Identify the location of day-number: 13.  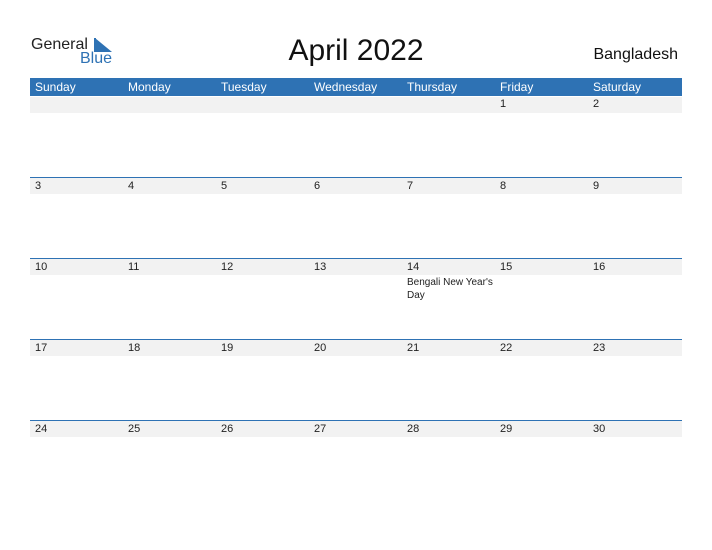
(320, 267).